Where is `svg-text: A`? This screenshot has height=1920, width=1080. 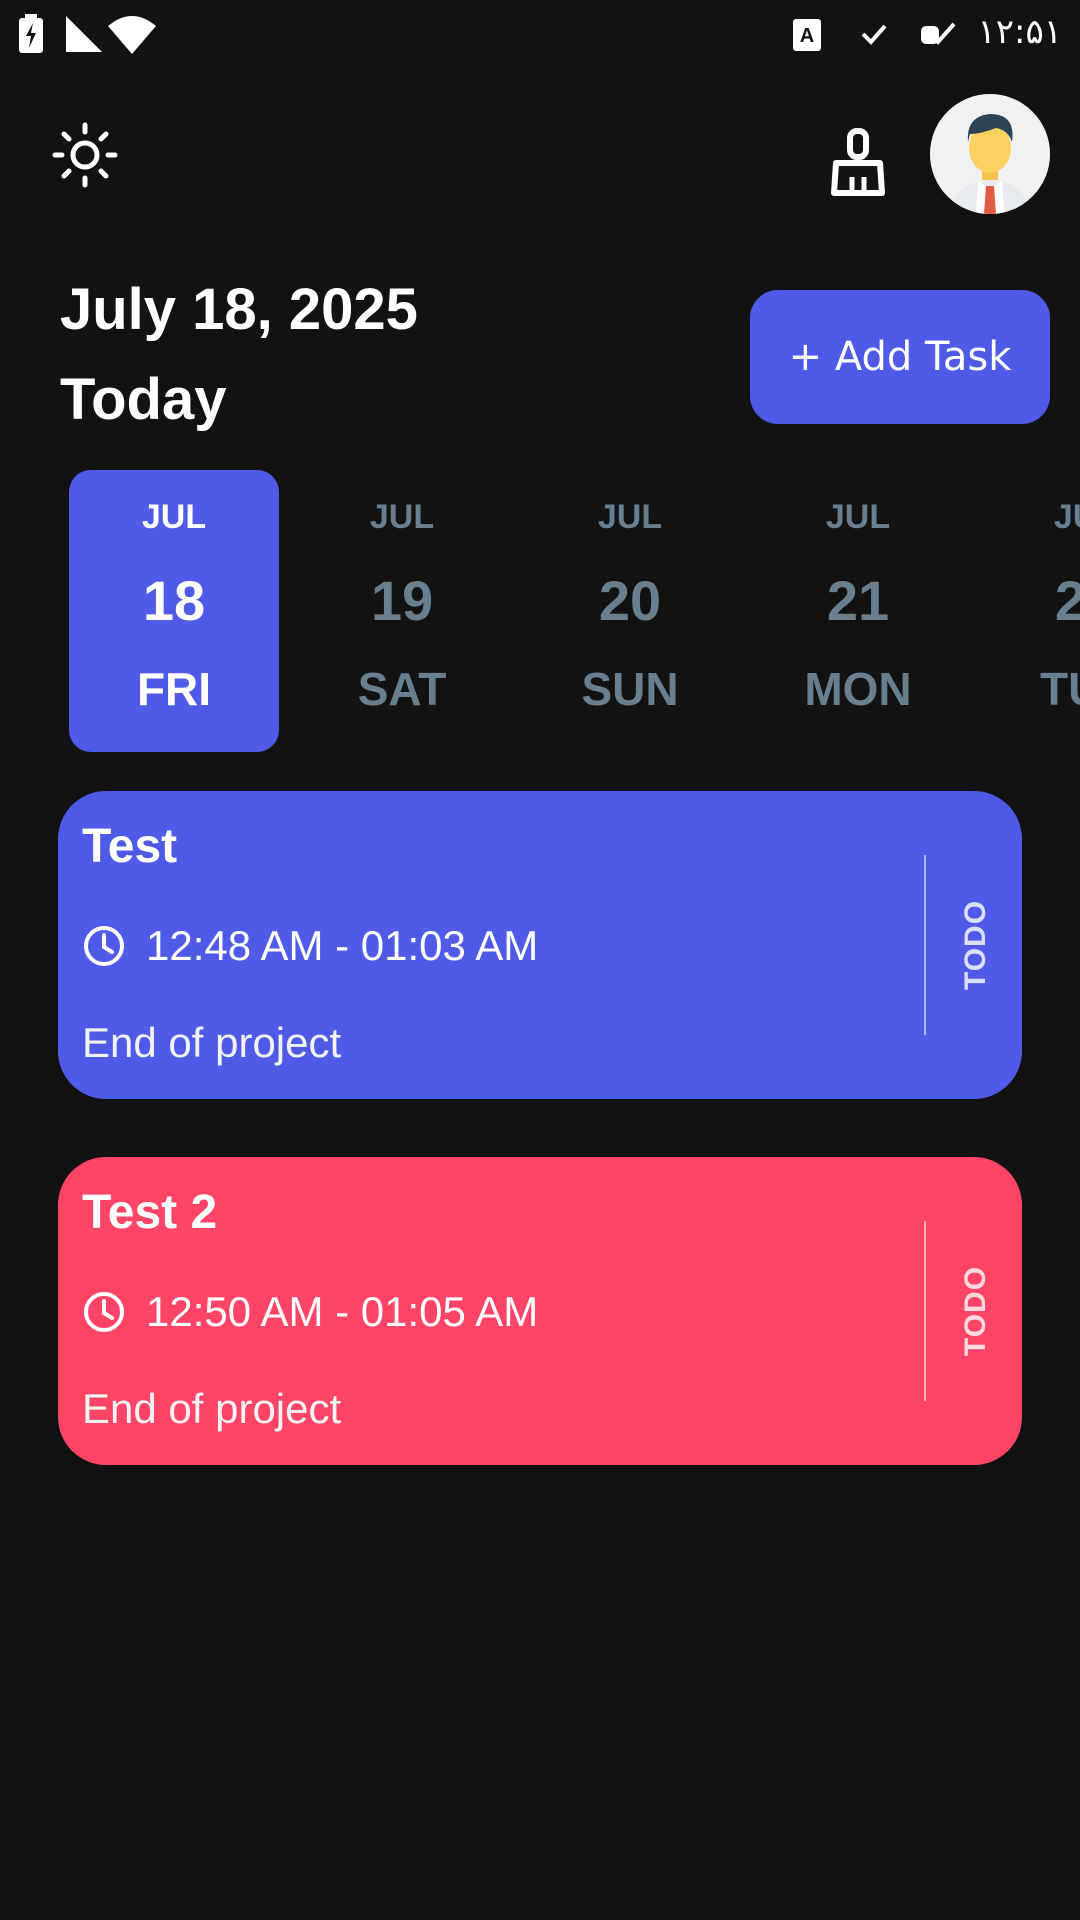
svg-text: A is located at coordinates (807, 36).